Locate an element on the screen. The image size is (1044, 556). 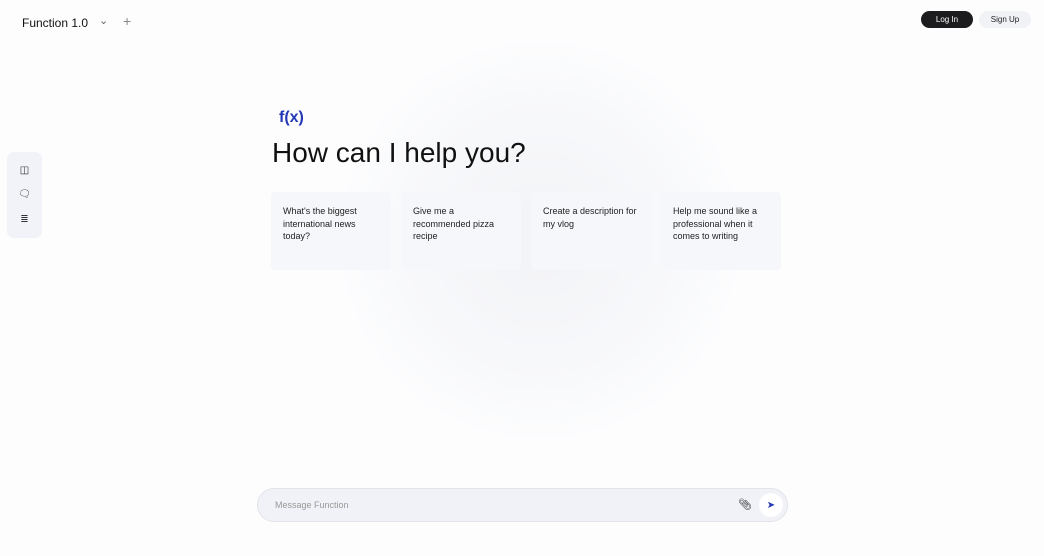
chat-bubble-icon: 🗨︎ is located at coordinates (24, 194).